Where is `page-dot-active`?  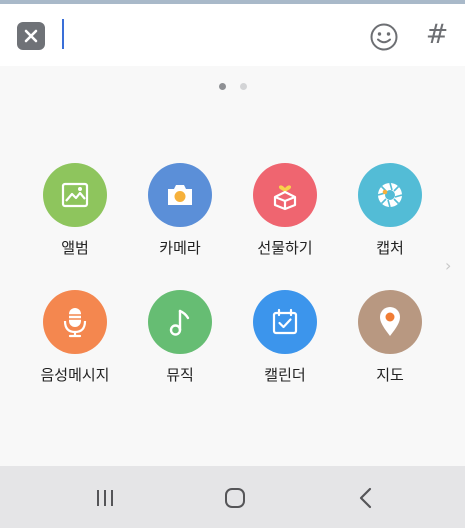 page-dot-active is located at coordinates (222, 86).